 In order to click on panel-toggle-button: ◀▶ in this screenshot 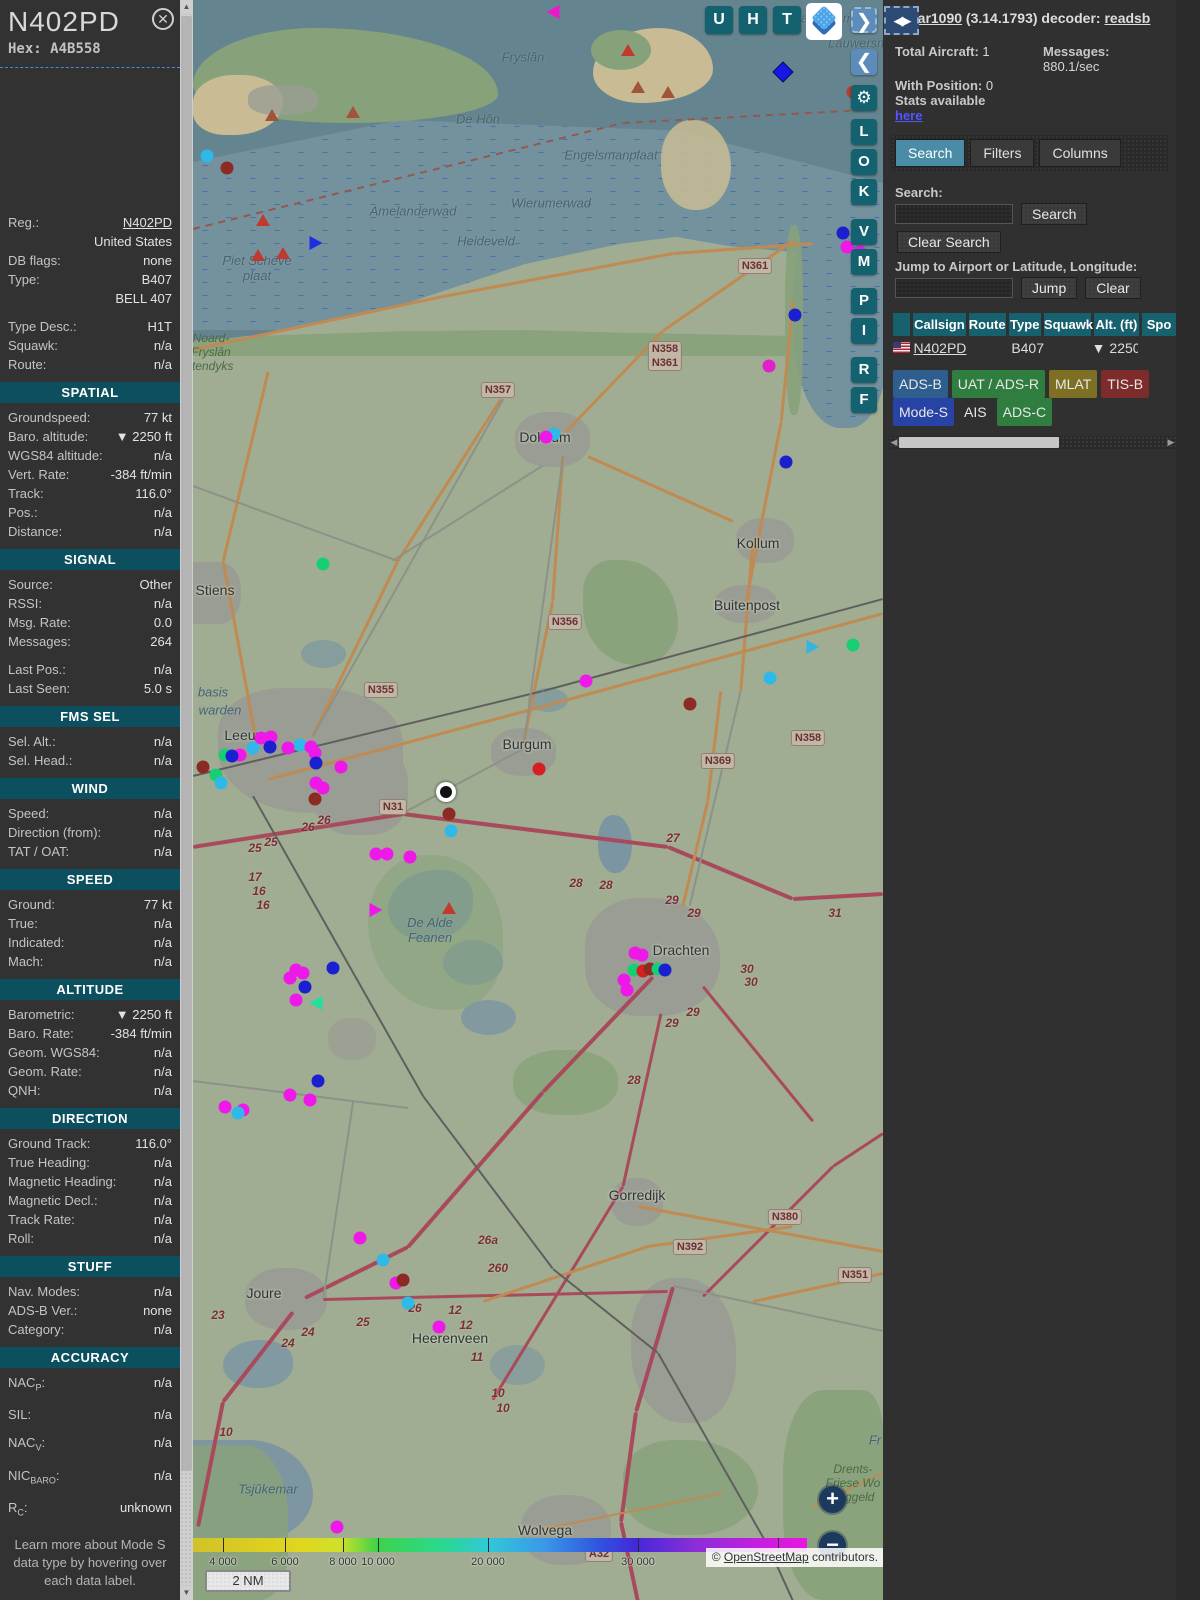, I will do `click(901, 20)`.